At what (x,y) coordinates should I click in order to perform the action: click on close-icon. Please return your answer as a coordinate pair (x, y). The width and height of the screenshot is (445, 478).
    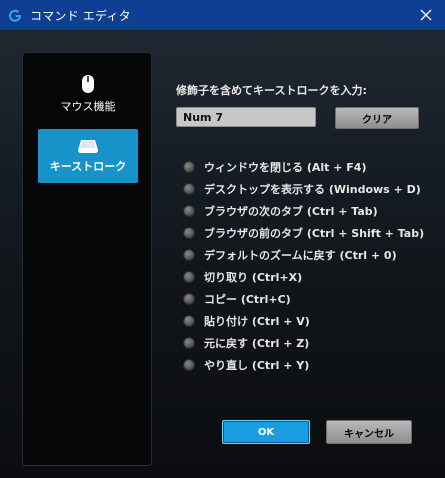
    Looking at the image, I should click on (426, 15).